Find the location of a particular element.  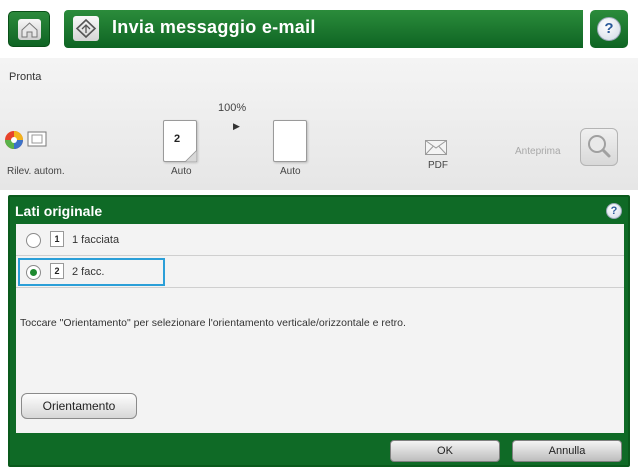

page-fold-icon is located at coordinates (191, 156).